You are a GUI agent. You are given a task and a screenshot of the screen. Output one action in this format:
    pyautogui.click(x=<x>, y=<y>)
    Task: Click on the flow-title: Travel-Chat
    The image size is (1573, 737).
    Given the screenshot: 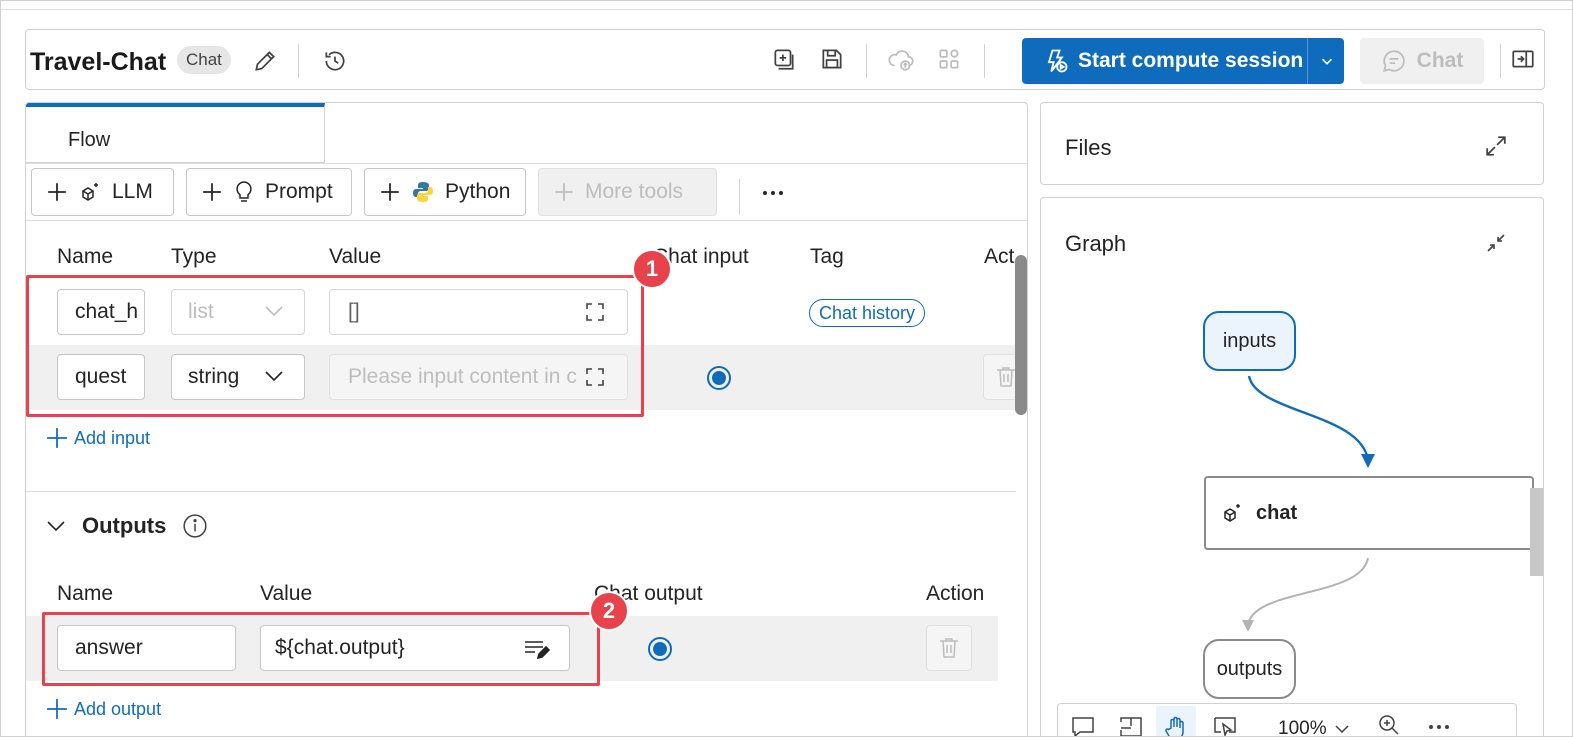 What is the action you would take?
    pyautogui.click(x=98, y=62)
    